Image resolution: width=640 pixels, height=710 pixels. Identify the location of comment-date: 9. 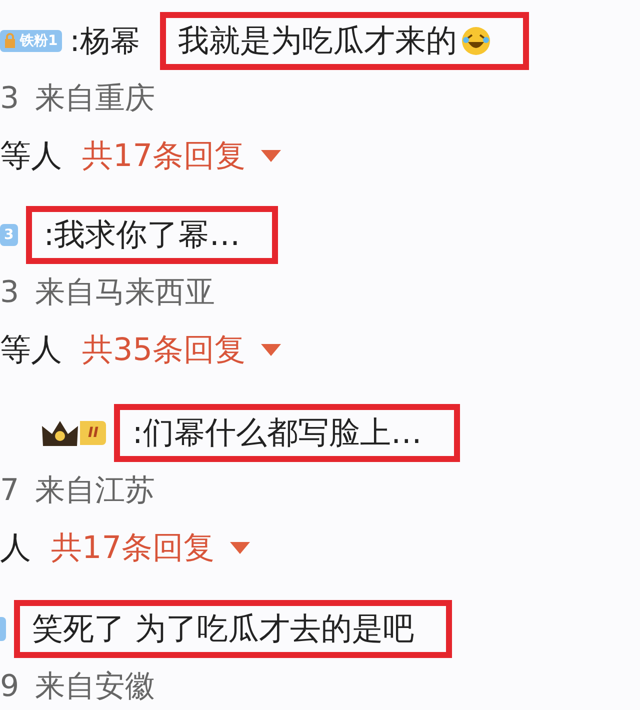
(10, 687).